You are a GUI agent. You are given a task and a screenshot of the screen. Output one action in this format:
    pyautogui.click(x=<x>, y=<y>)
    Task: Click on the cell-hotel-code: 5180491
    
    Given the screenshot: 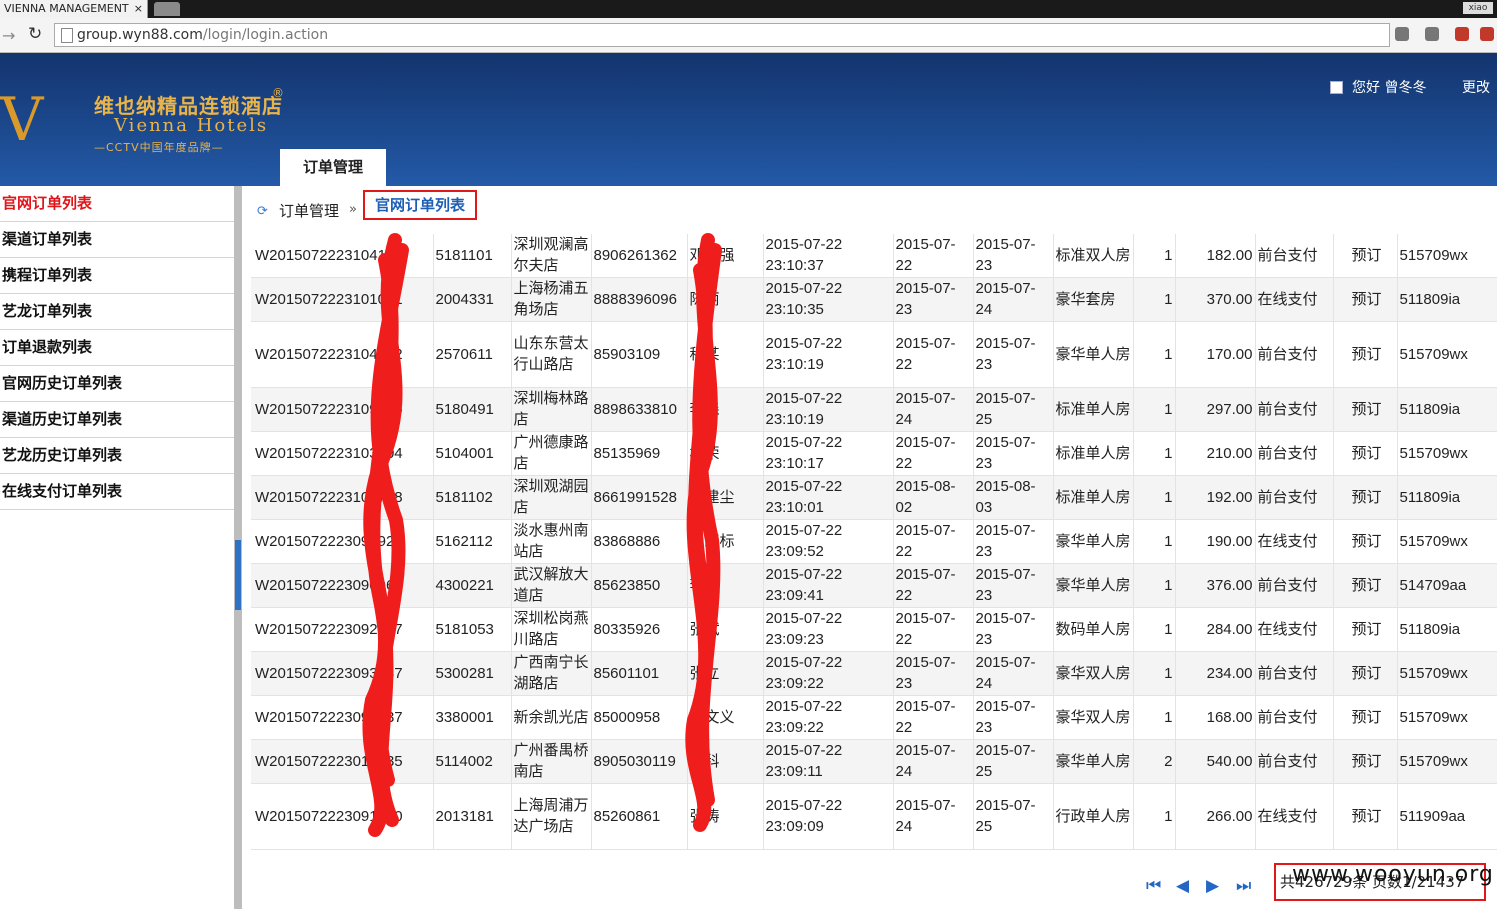 What is the action you would take?
    pyautogui.click(x=472, y=409)
    